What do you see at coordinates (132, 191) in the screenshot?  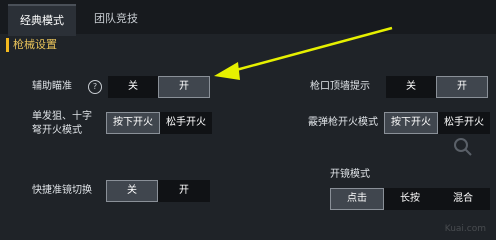 I see `quick-scope-off-button: 关` at bounding box center [132, 191].